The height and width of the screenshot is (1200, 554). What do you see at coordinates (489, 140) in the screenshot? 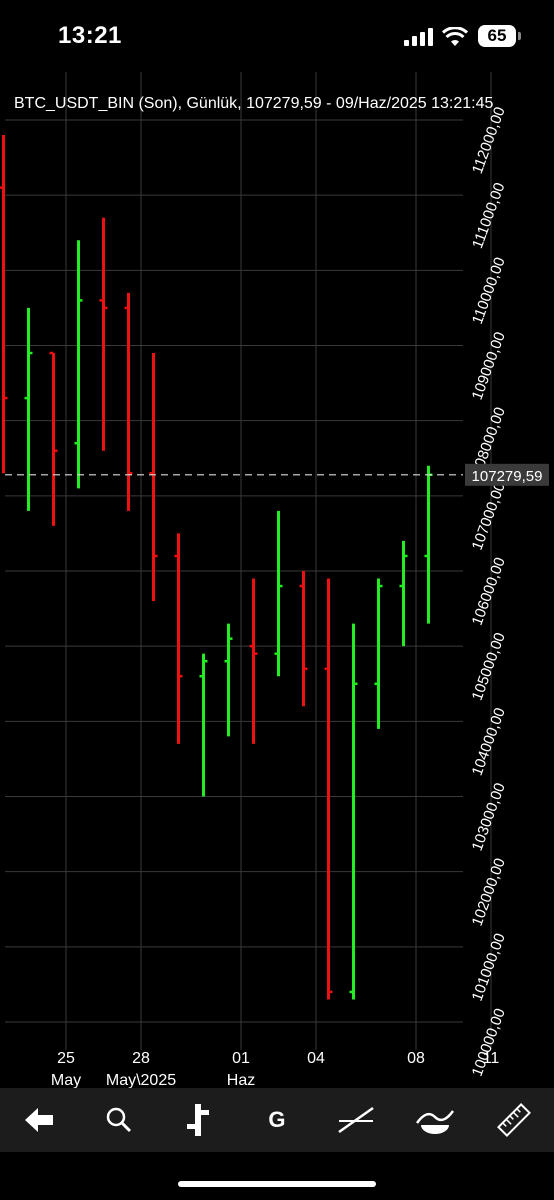
I see `y-axis-tick-label: 112000,00` at bounding box center [489, 140].